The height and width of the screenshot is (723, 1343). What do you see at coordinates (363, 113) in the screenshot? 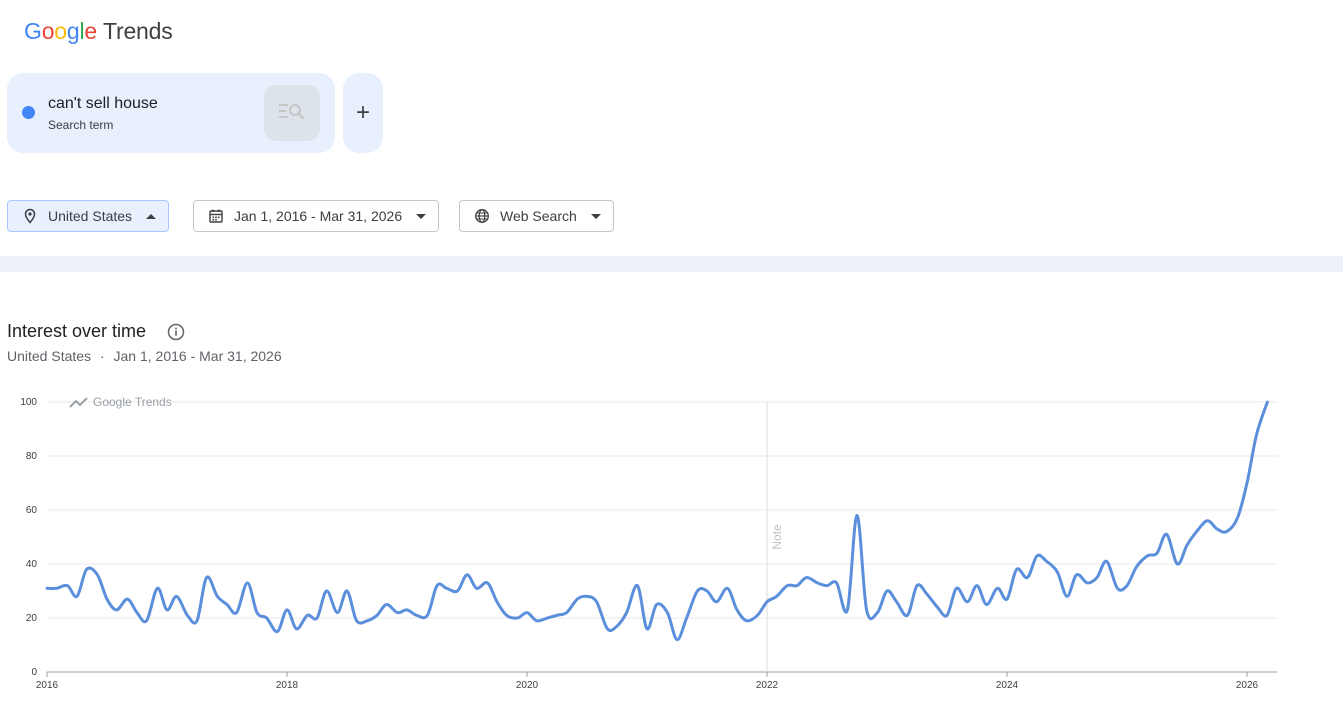
I see `add-term-button: +` at bounding box center [363, 113].